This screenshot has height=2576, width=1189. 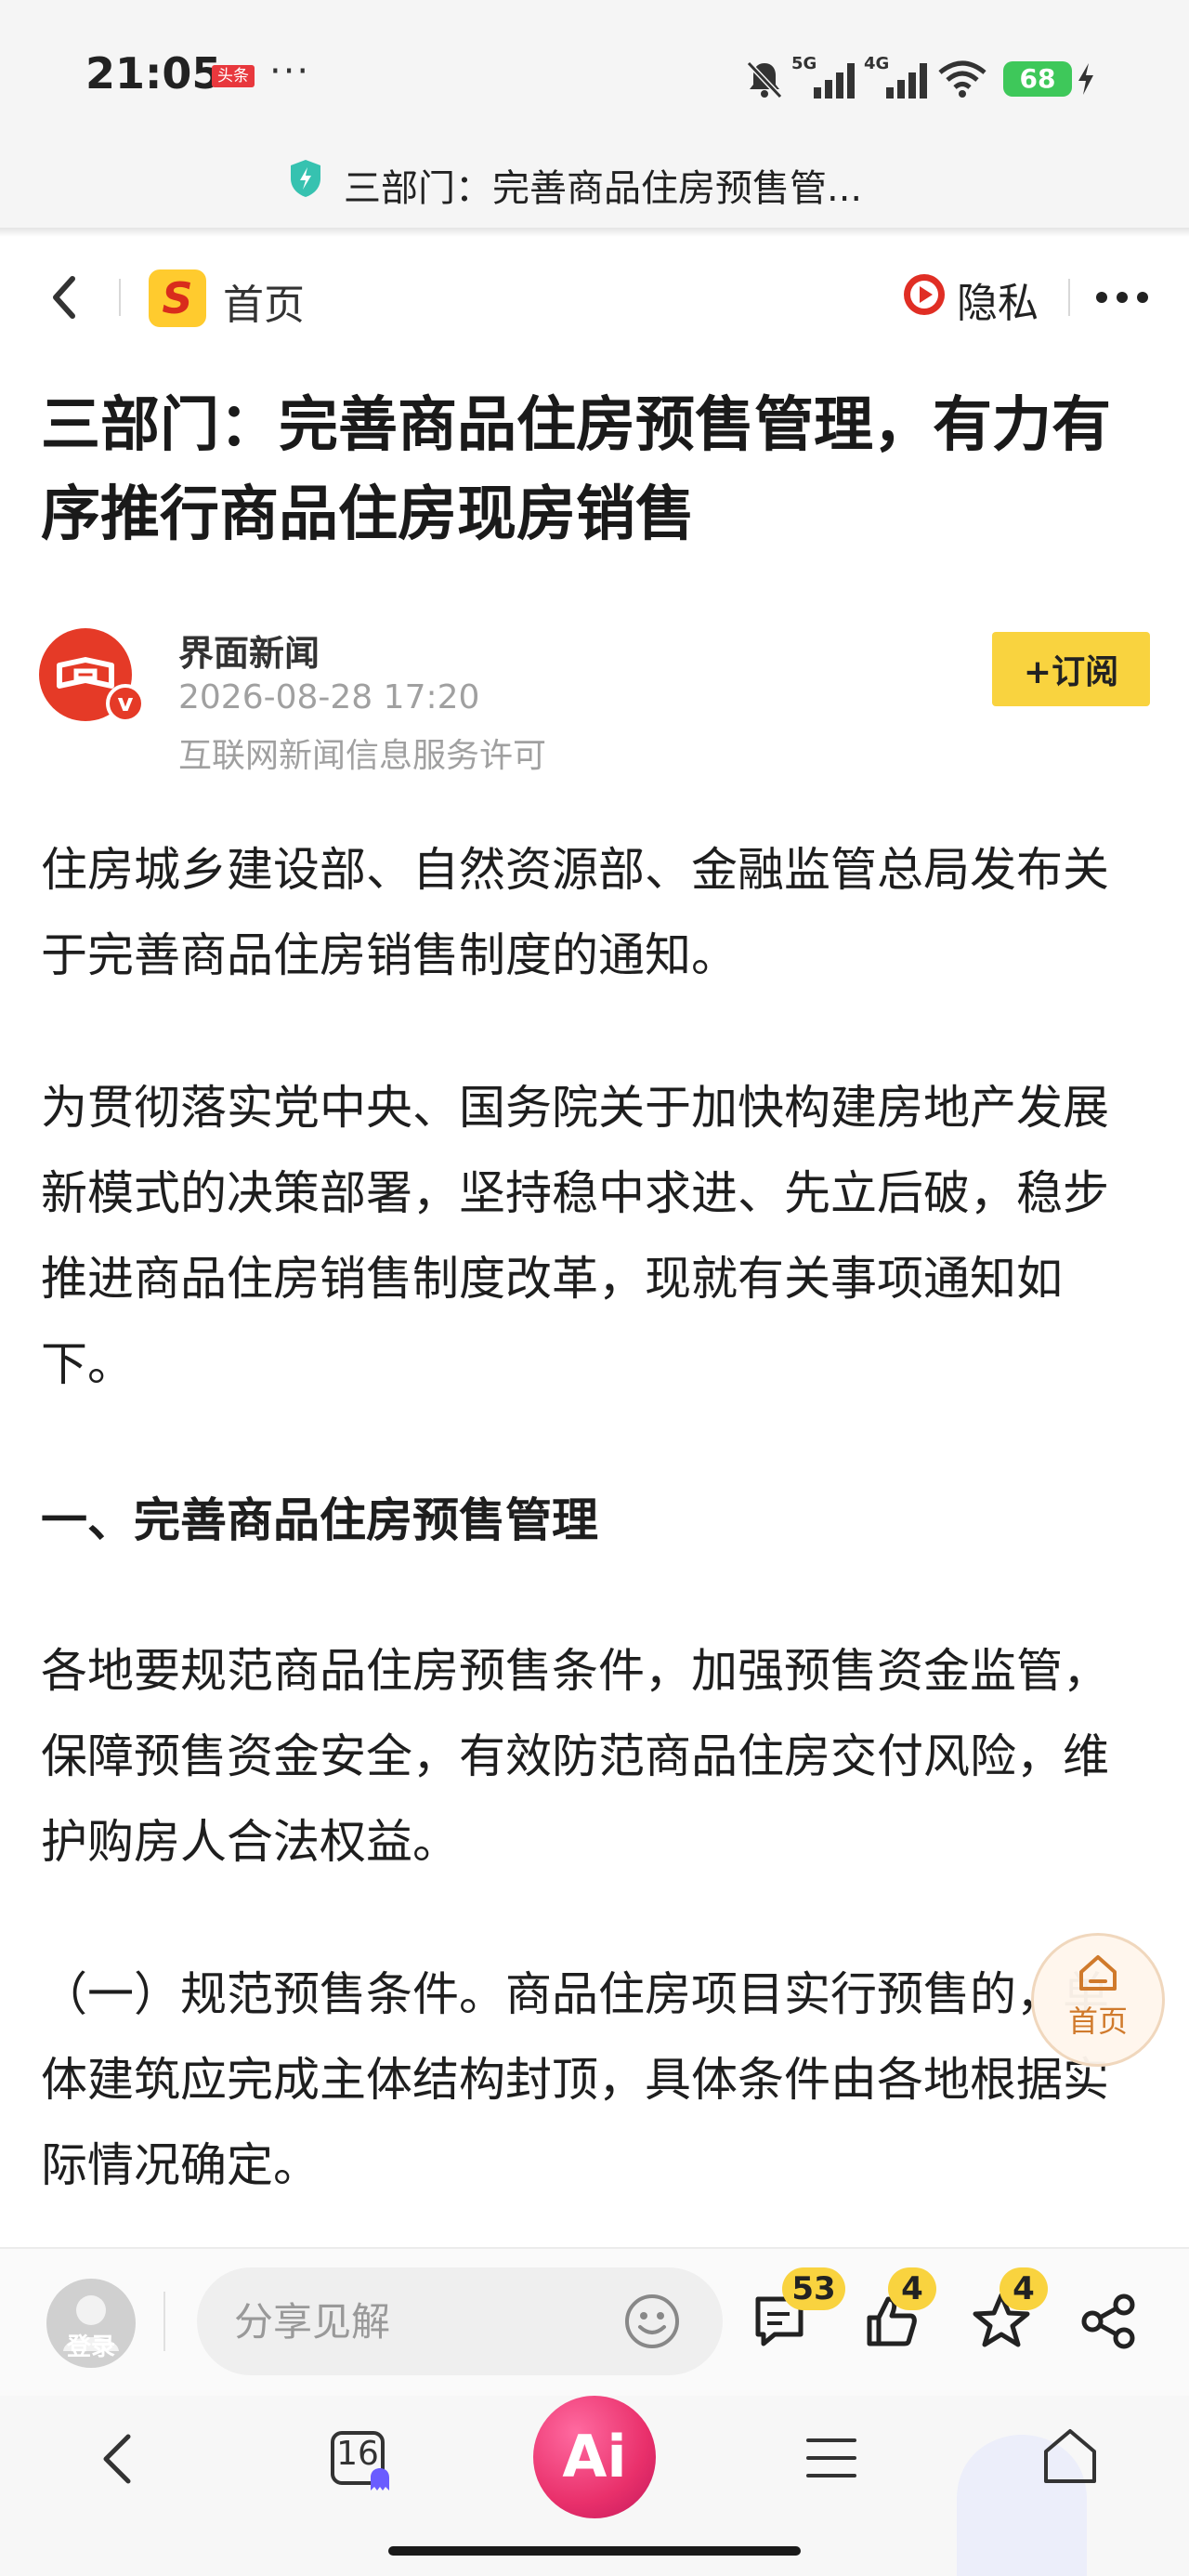 What do you see at coordinates (962, 79) in the screenshot?
I see `wifi-icon` at bounding box center [962, 79].